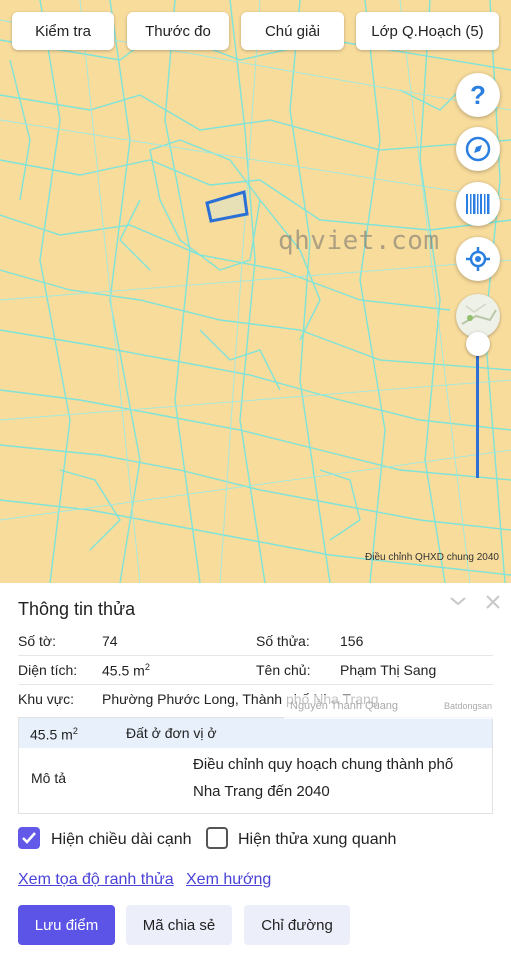 This screenshot has width=511, height=960. What do you see at coordinates (432, 557) in the screenshot?
I see `map-caption: Điều chỉnh QHXD chung 2040` at bounding box center [432, 557].